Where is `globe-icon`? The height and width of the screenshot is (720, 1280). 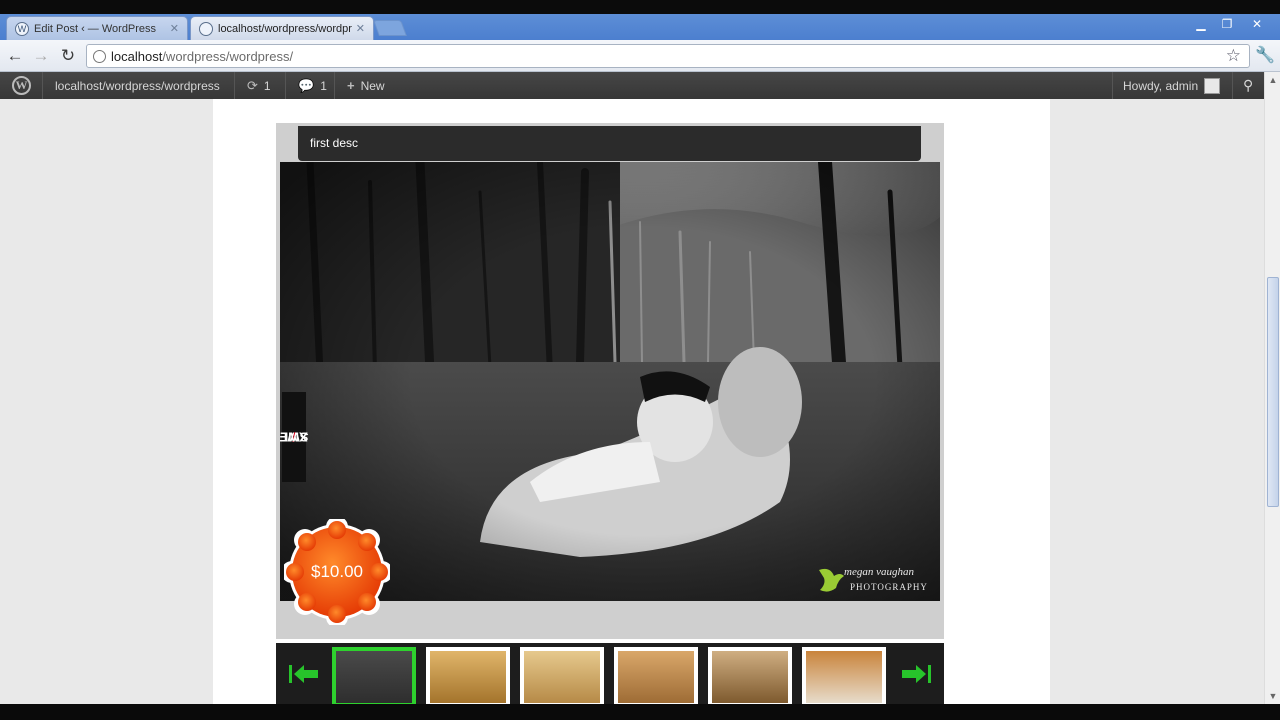 globe-icon is located at coordinates (99, 56).